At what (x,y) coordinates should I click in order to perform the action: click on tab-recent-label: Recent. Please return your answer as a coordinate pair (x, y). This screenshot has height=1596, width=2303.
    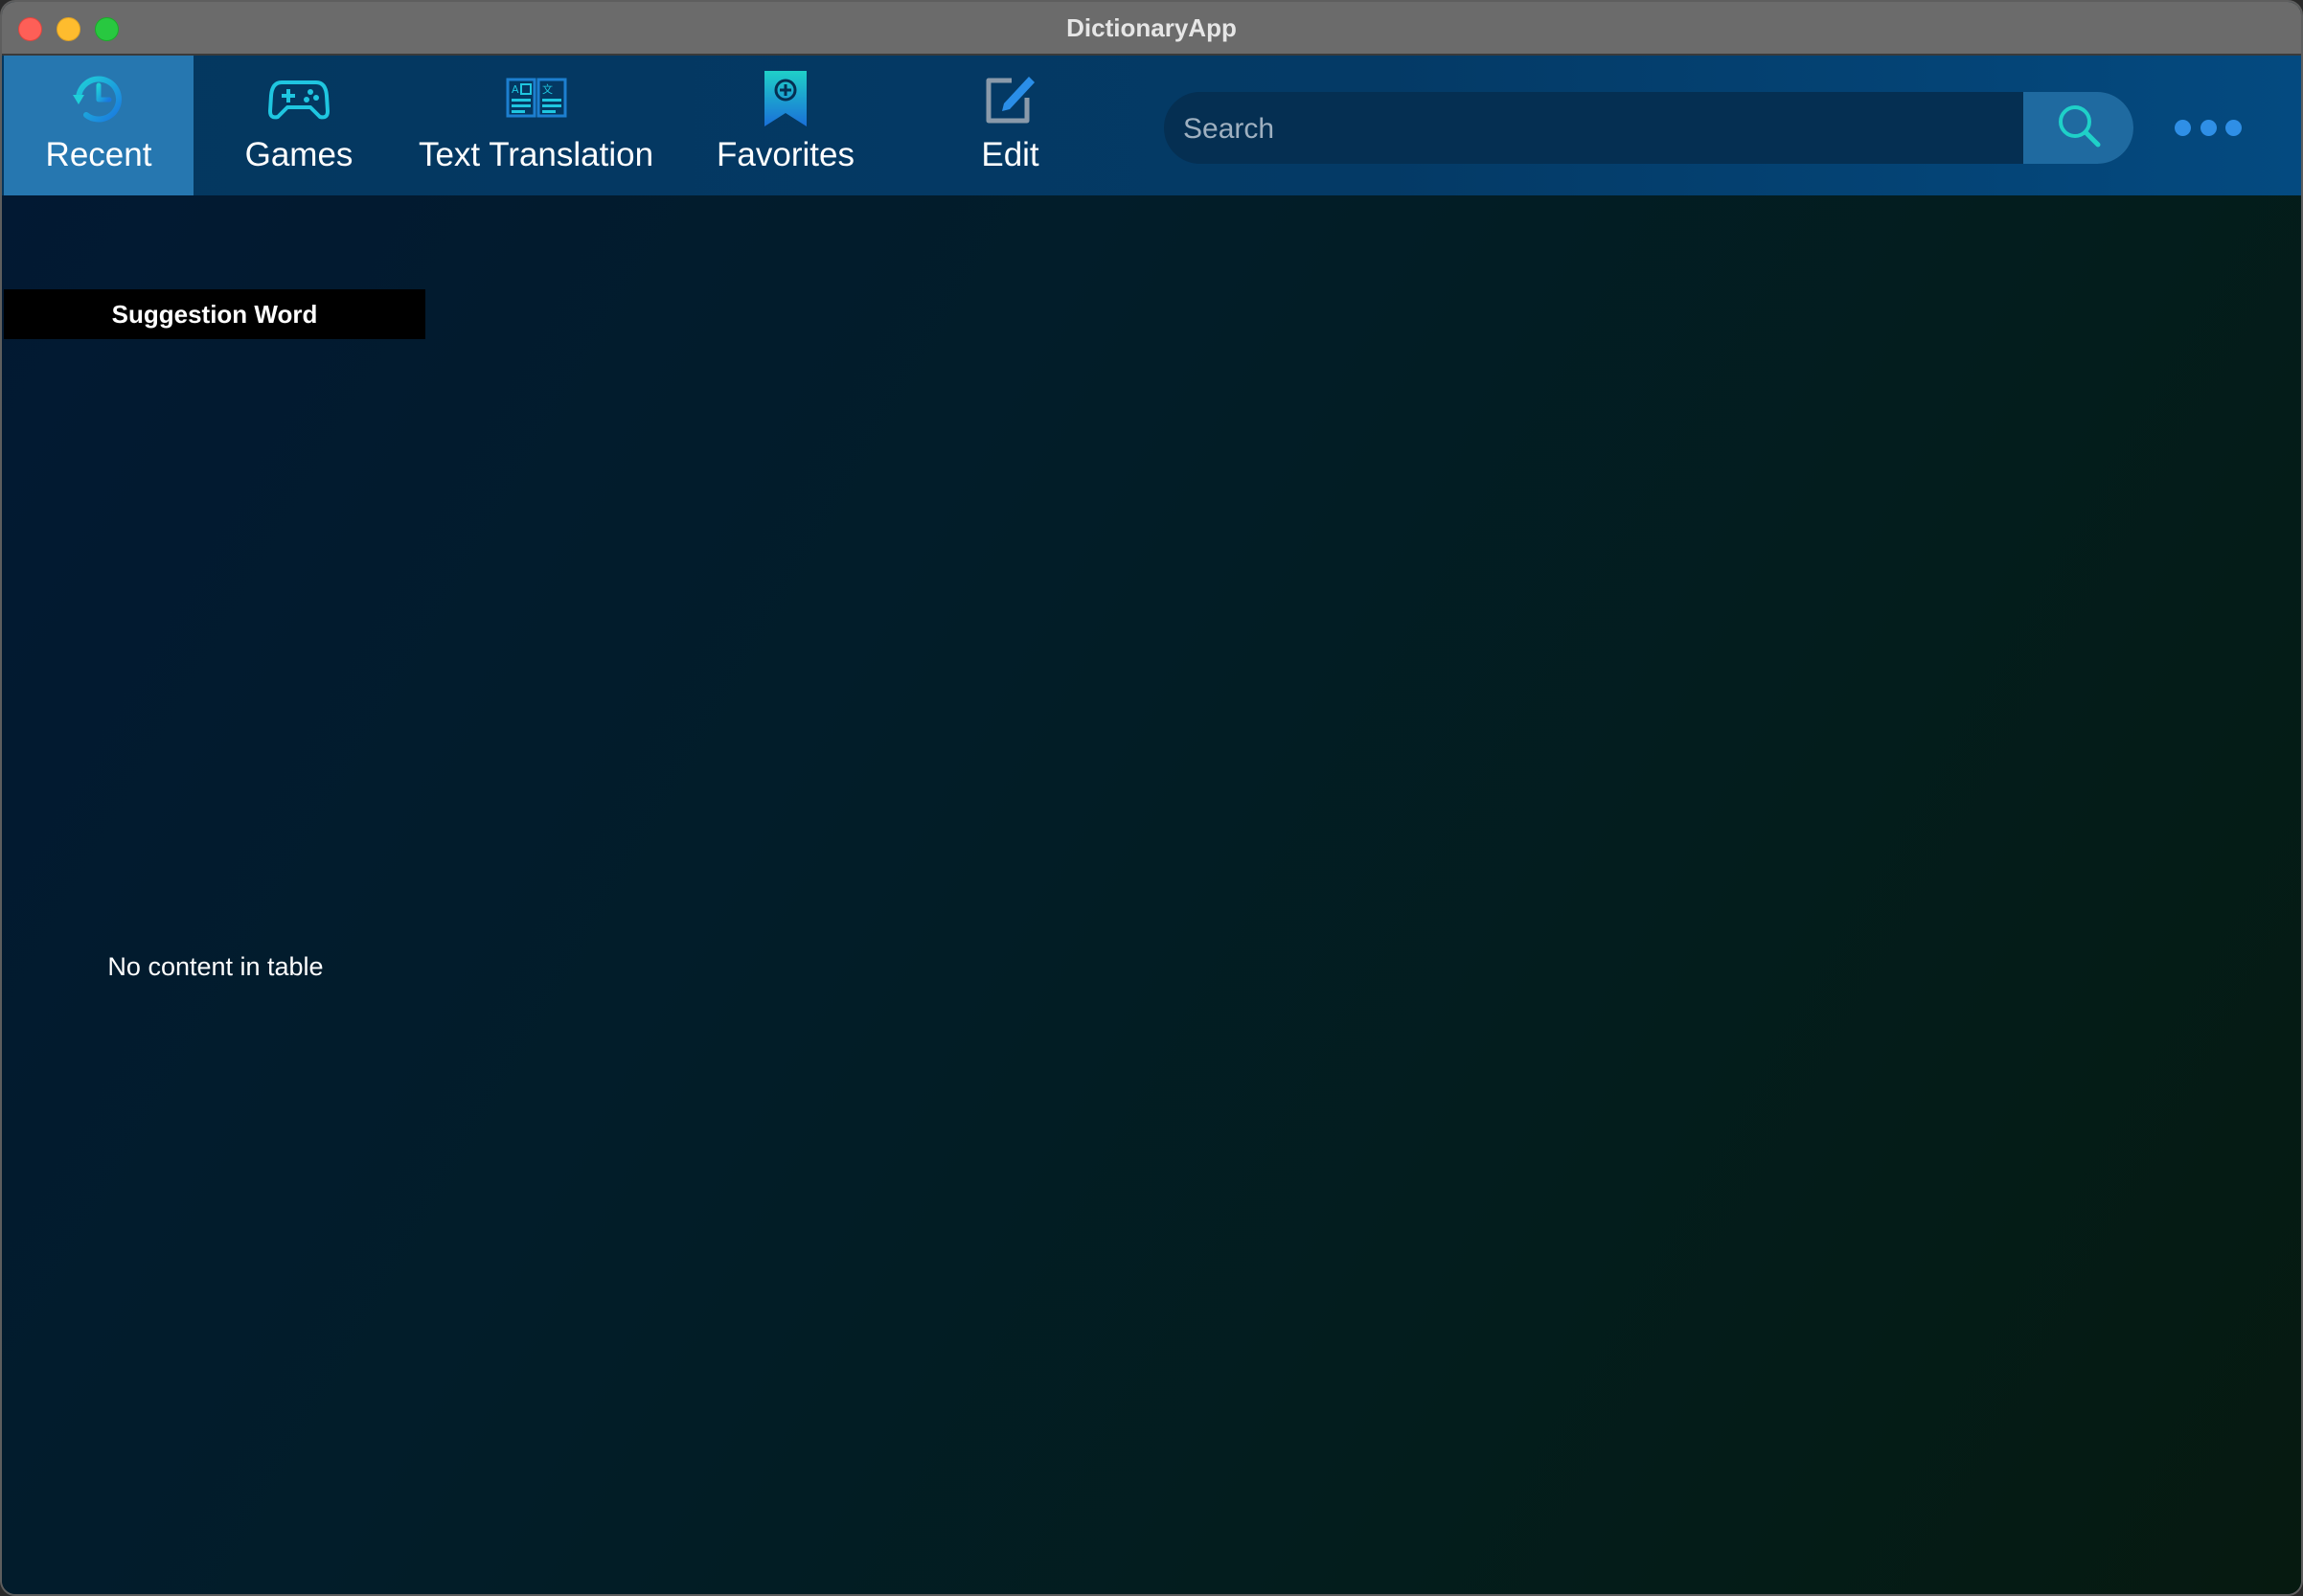
    Looking at the image, I should click on (98, 154).